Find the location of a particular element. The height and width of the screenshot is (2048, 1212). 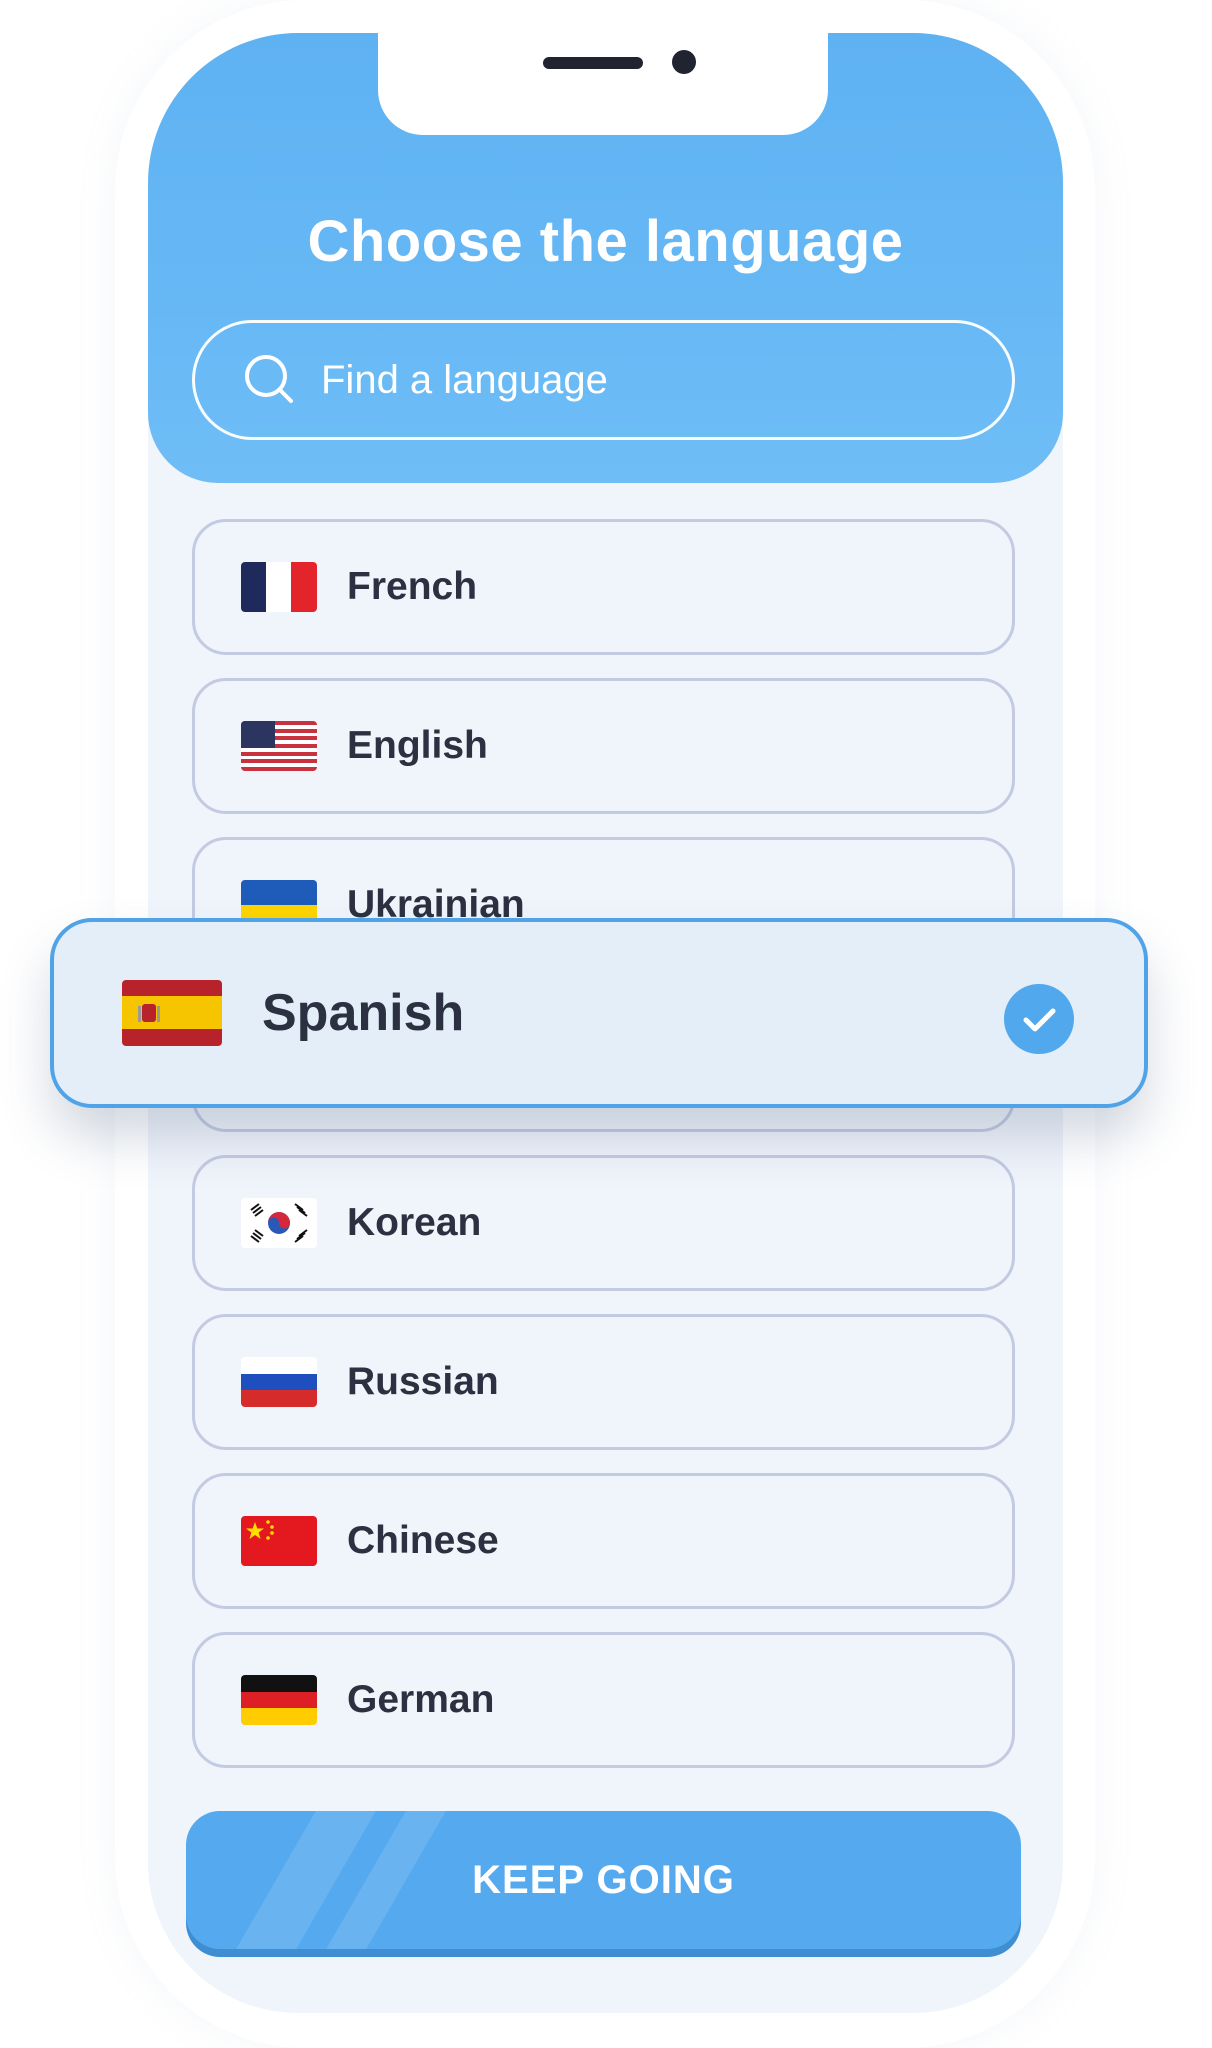

language-label: German is located at coordinates (421, 1699).